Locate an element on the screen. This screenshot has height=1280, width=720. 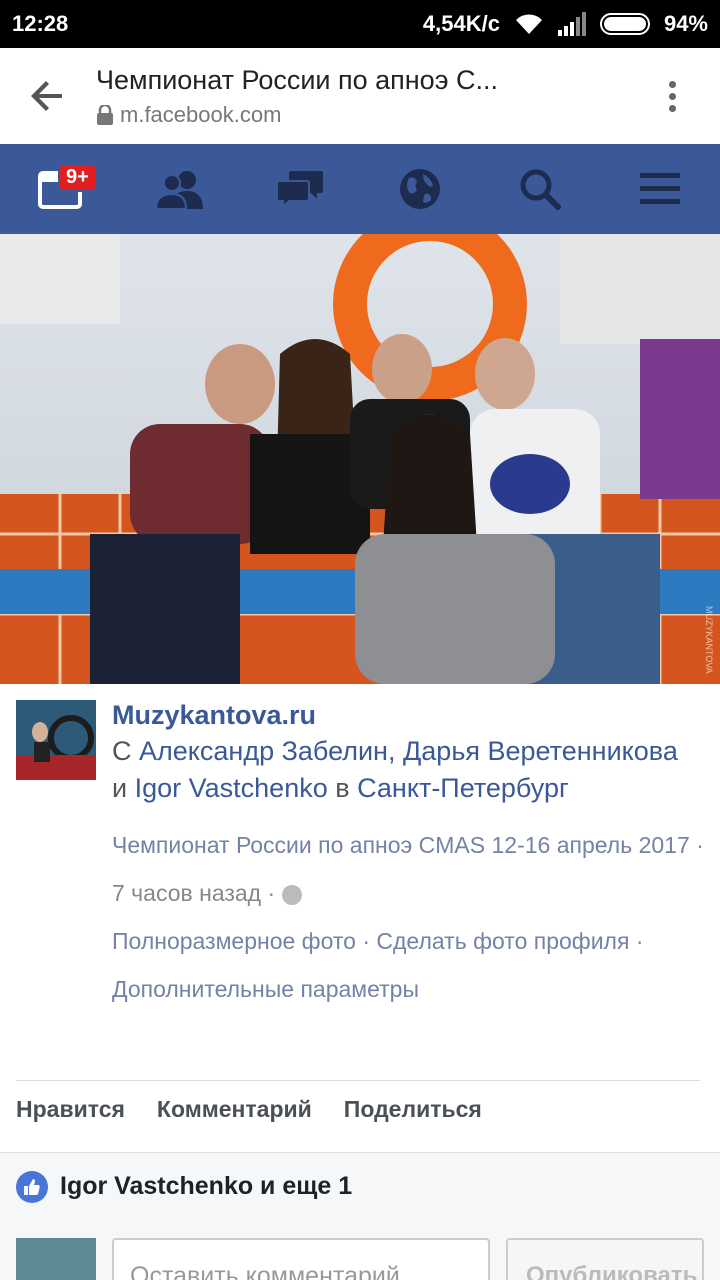
make-profile-photo-link: Сделать фото профиля is located at coordinates (502, 941).